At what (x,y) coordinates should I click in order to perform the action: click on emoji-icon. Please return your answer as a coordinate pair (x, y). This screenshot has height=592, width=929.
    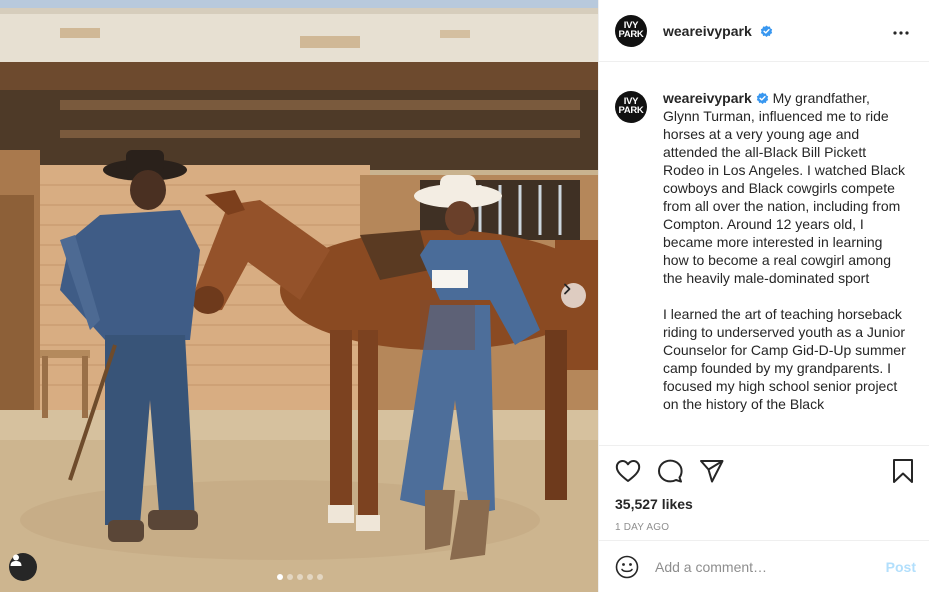
    Looking at the image, I should click on (627, 566).